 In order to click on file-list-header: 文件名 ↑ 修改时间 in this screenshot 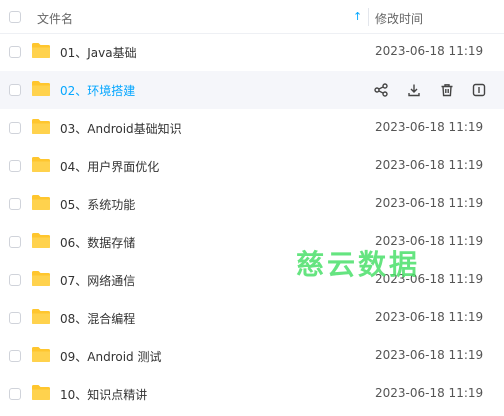, I will do `click(252, 17)`.